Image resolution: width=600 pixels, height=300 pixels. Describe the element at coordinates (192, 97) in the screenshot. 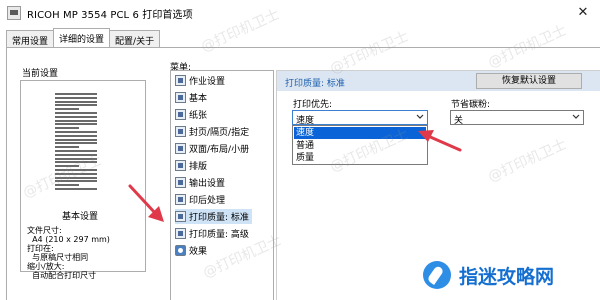

I see `menu-item-basic: 基本` at that location.